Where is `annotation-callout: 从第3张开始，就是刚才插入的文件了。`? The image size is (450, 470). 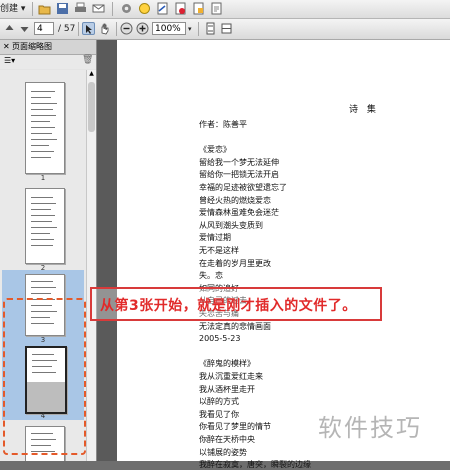
annotation-callout: 从第3张开始，就是刚才插入的文件了。 is located at coordinates (236, 304).